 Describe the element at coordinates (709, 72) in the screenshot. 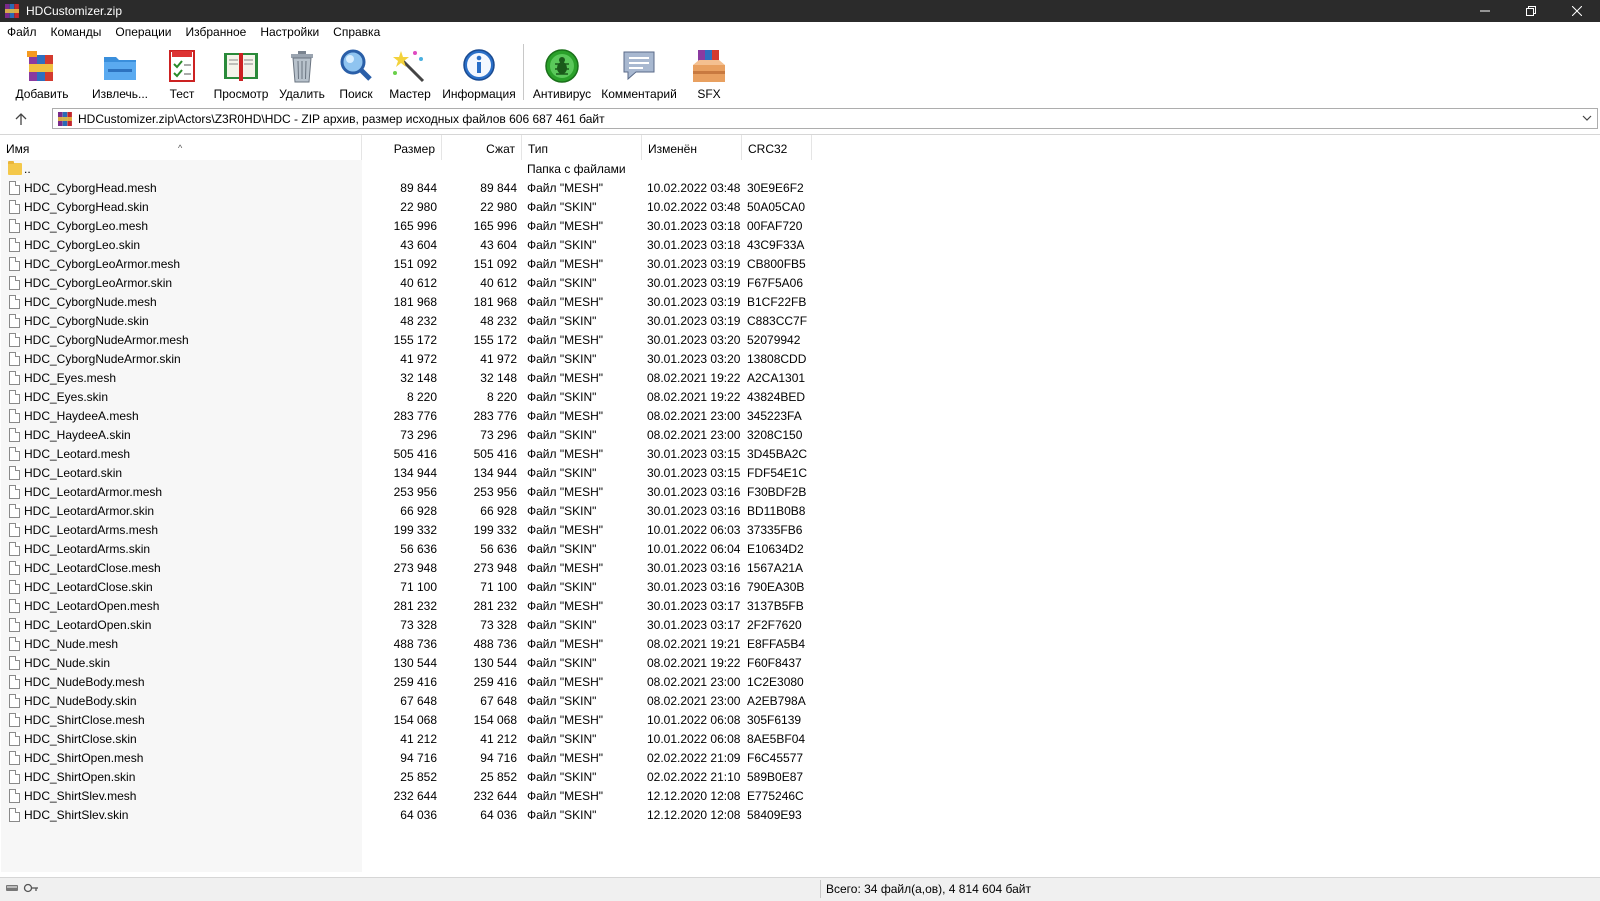

I see `sfx-button: SFX` at that location.